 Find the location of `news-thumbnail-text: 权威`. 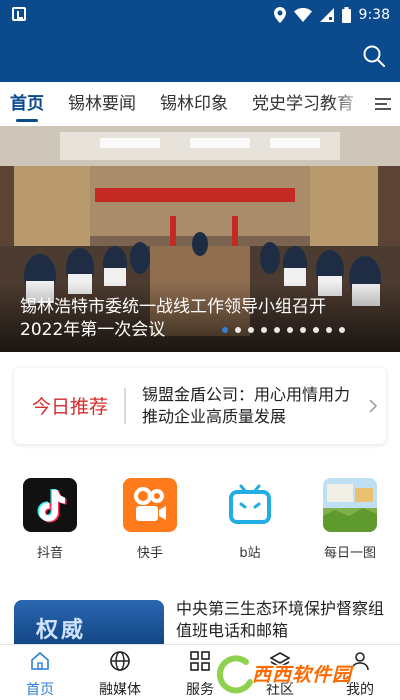

news-thumbnail-text: 权威 is located at coordinates (61, 630).